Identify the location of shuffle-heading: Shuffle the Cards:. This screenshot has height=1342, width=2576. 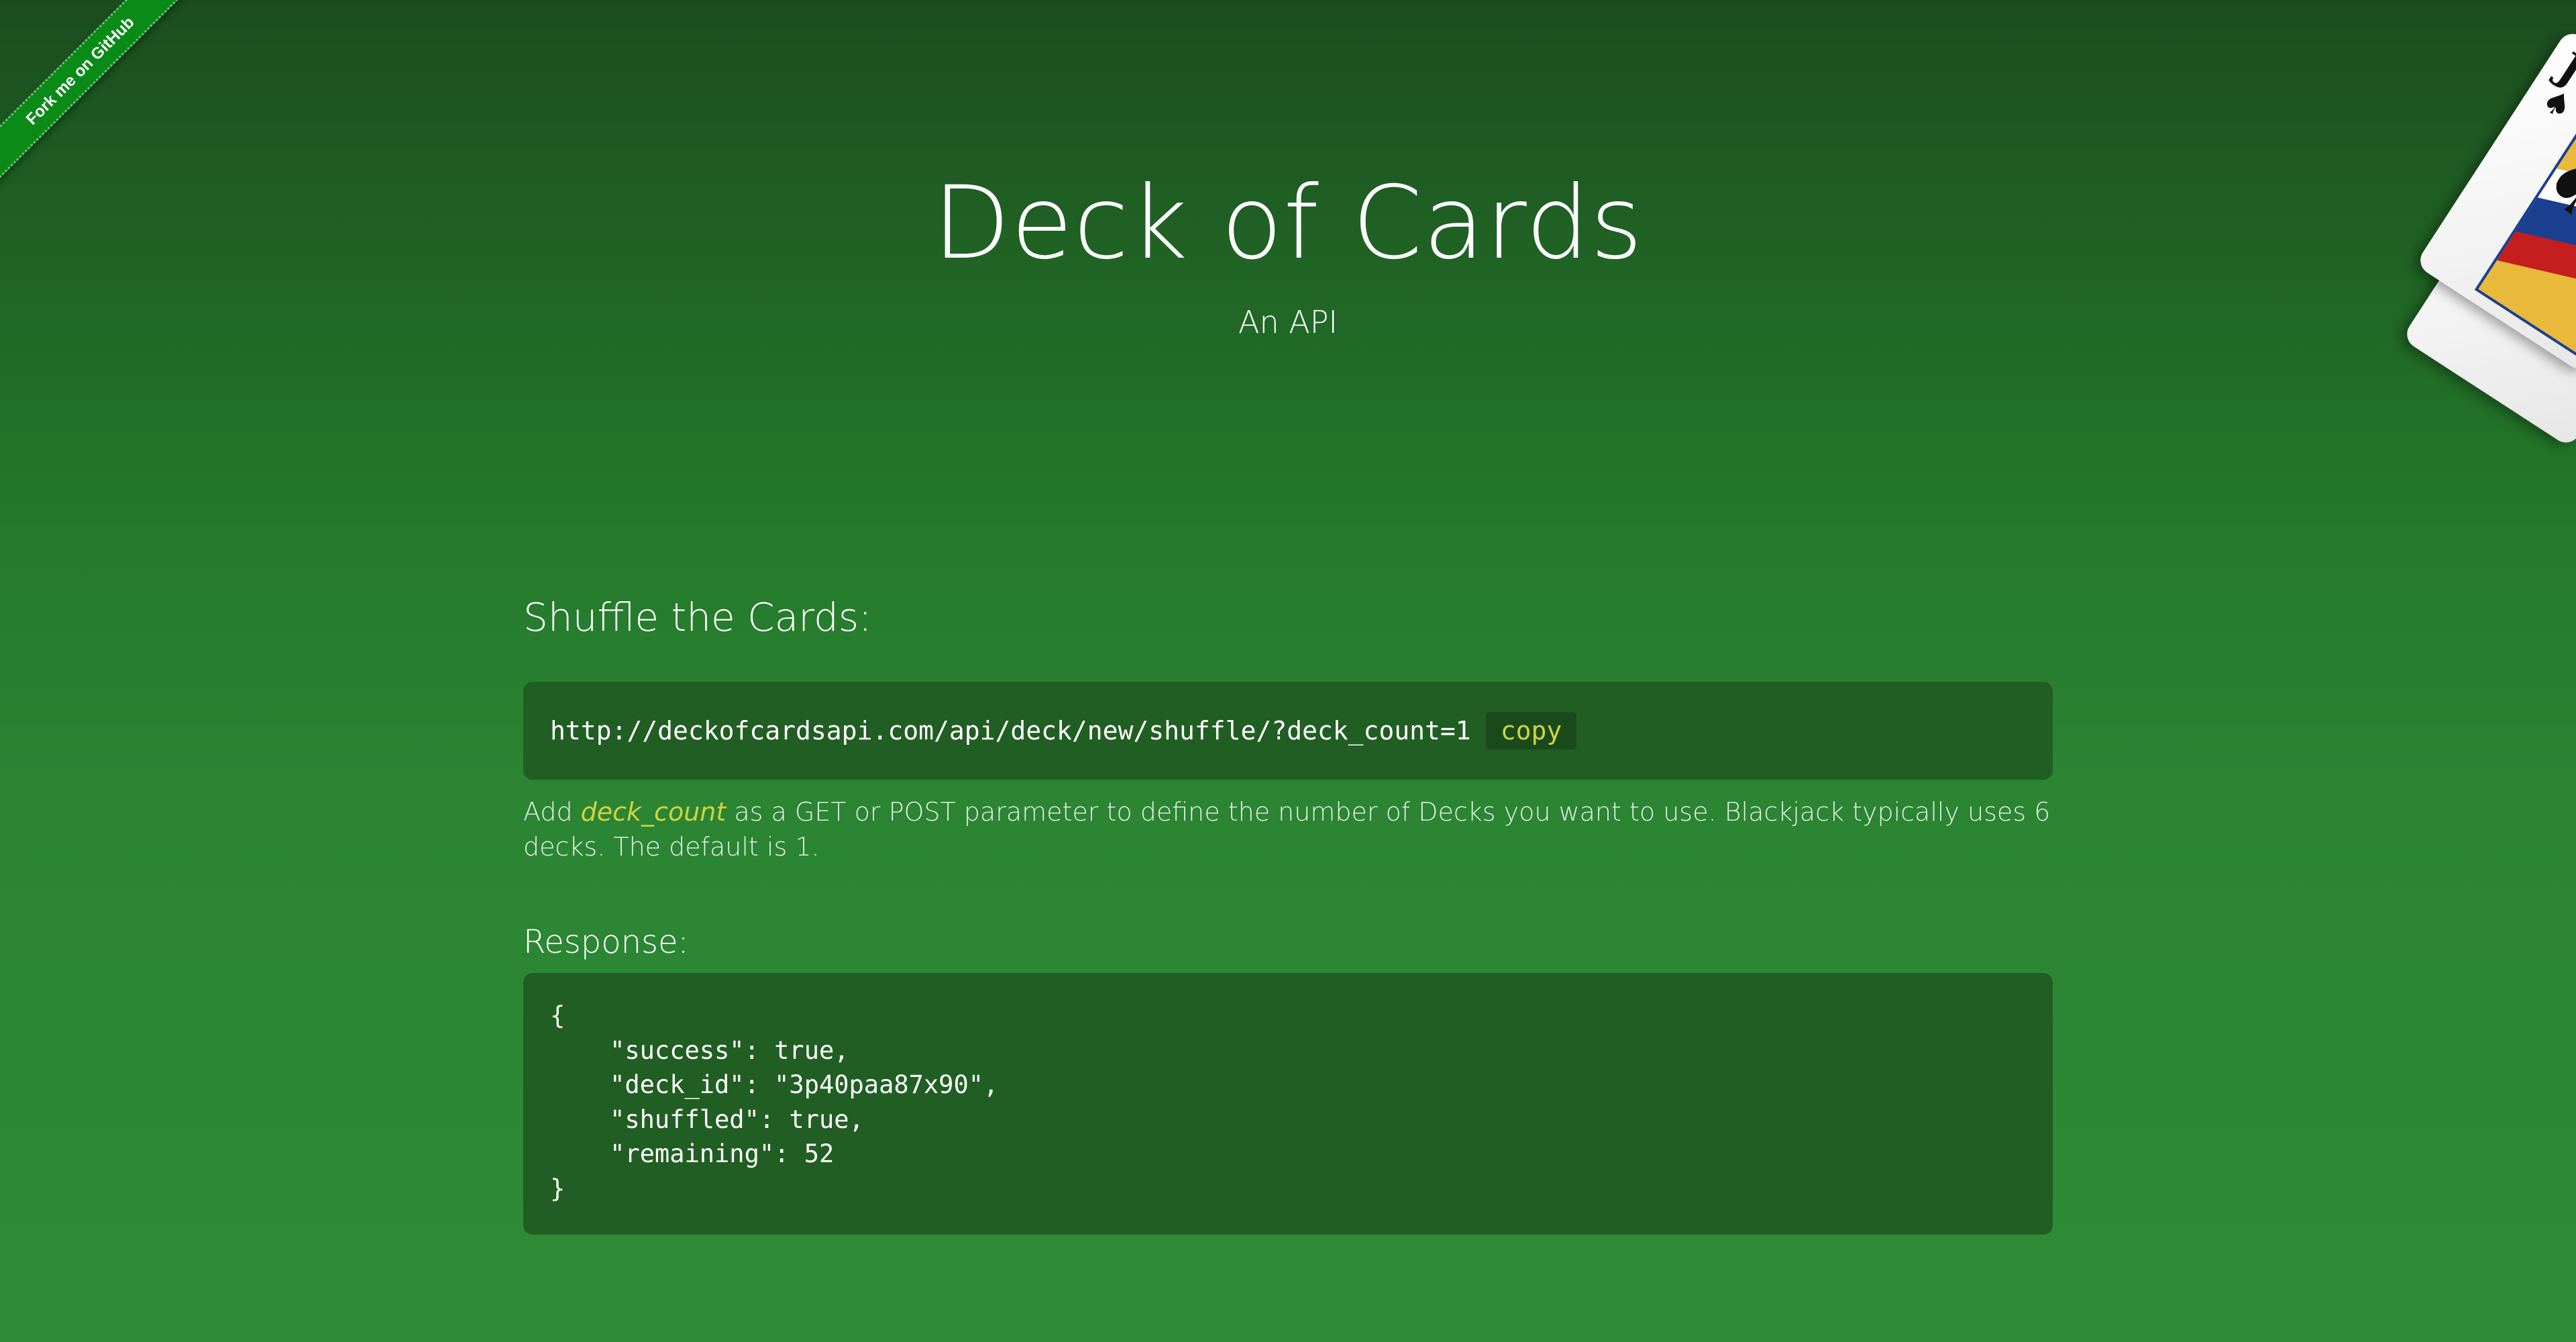
(697, 617).